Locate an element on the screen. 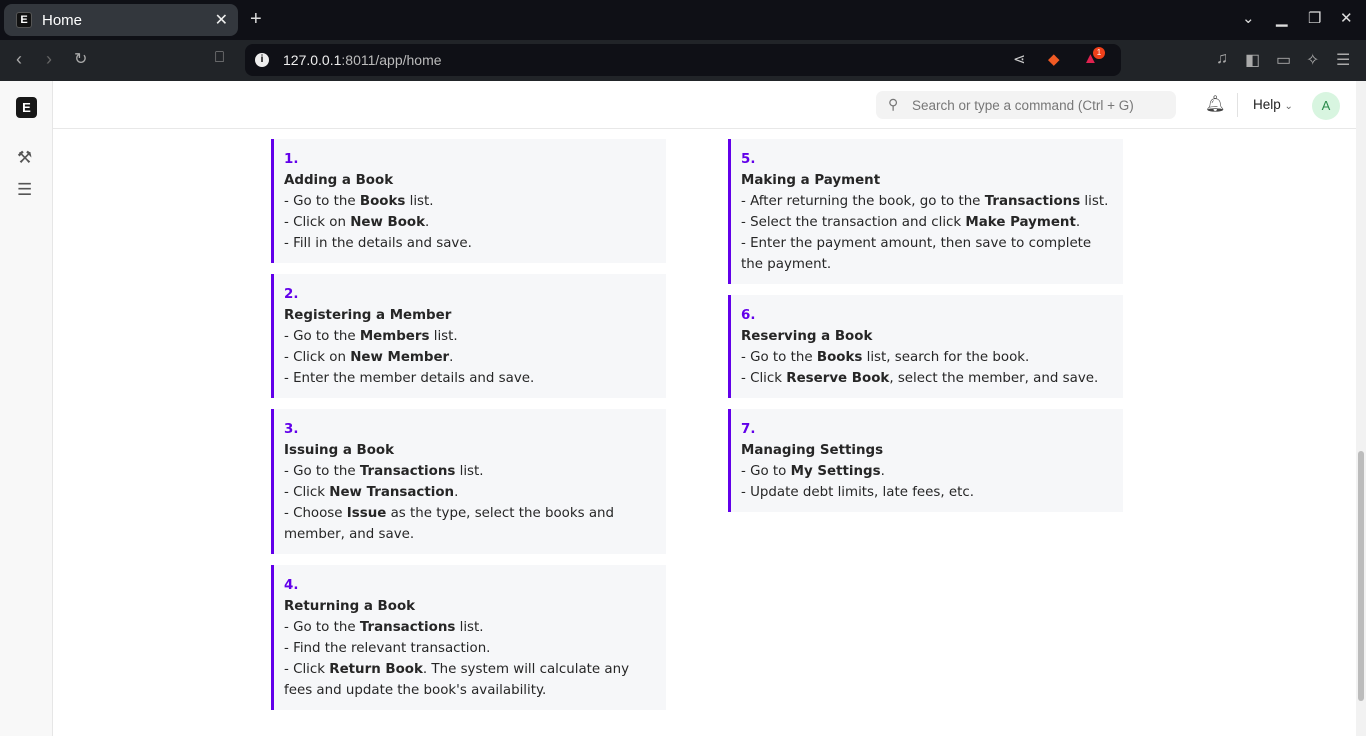  sidebar-toggle-icon: ◧ is located at coordinates (1252, 60).